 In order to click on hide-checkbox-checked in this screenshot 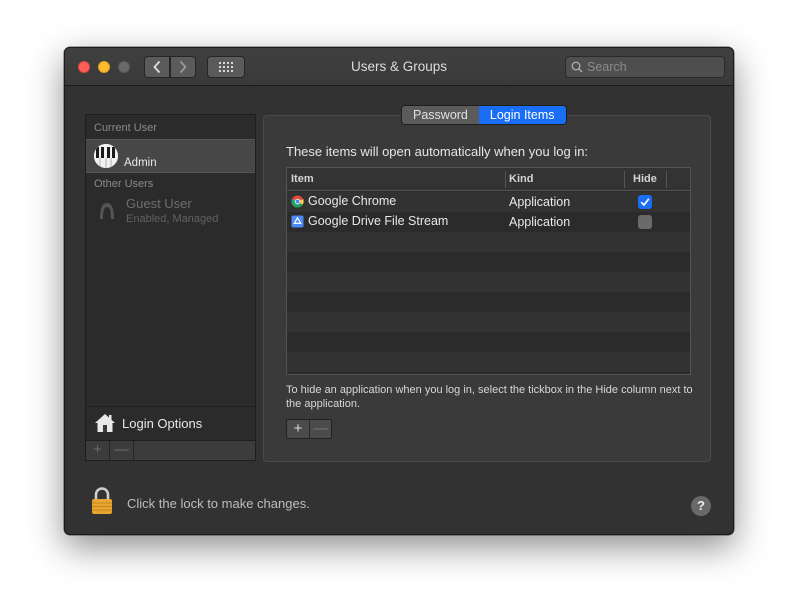, I will do `click(645, 202)`.